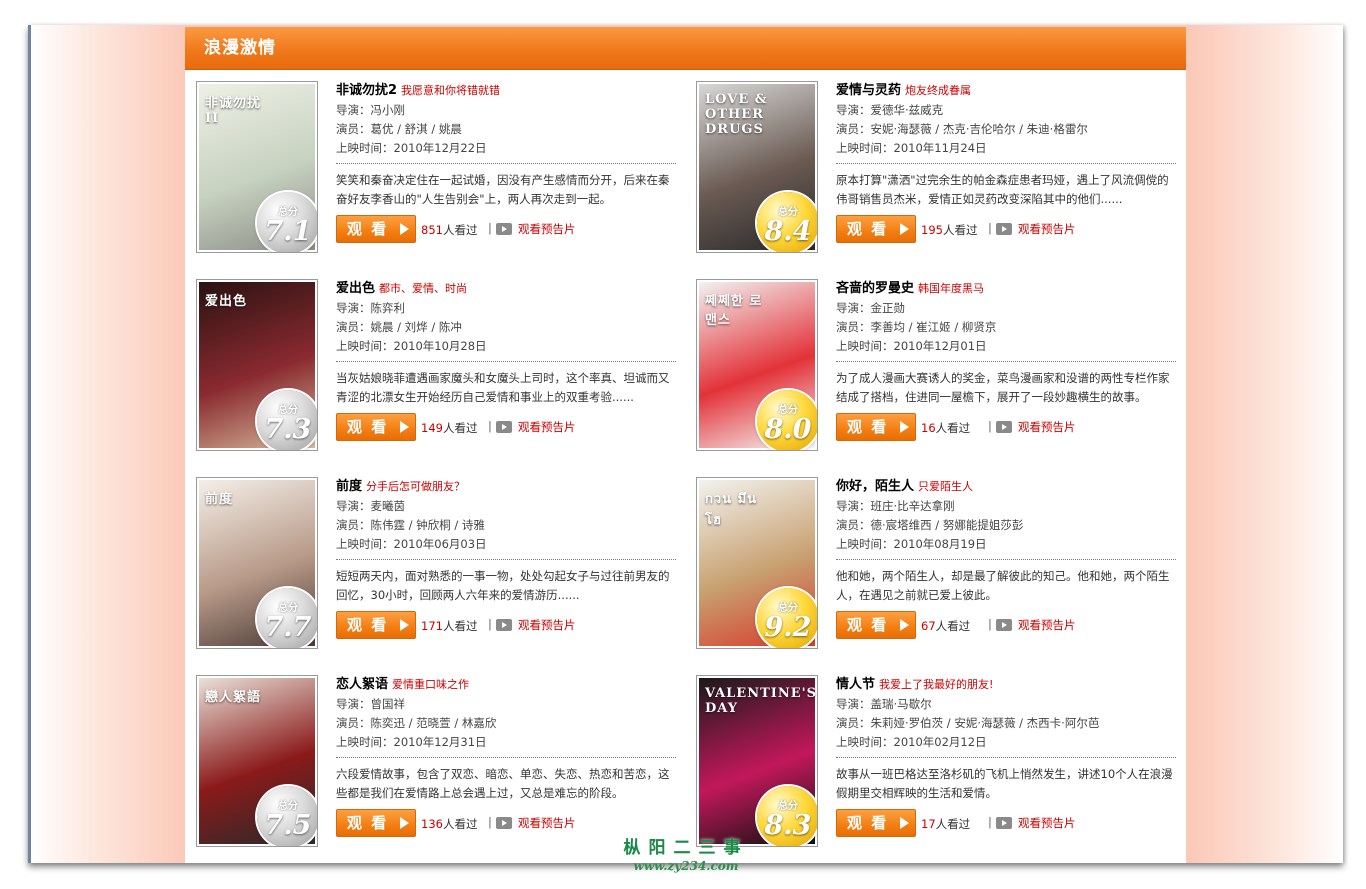 This screenshot has height=889, width=1366. What do you see at coordinates (932, 230) in the screenshot?
I see `view-count-number: 195` at bounding box center [932, 230].